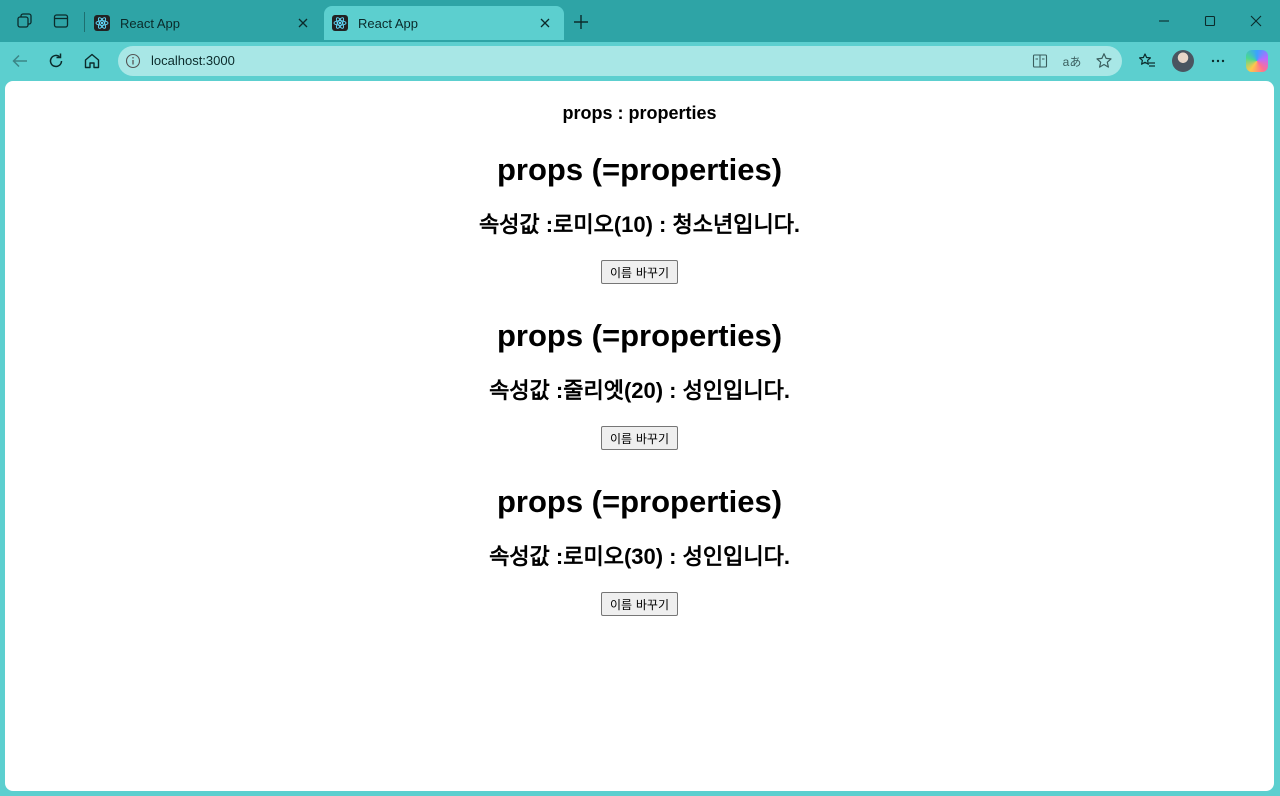 The height and width of the screenshot is (796, 1280). I want to click on url-text: localhost:3000, so click(193, 61).